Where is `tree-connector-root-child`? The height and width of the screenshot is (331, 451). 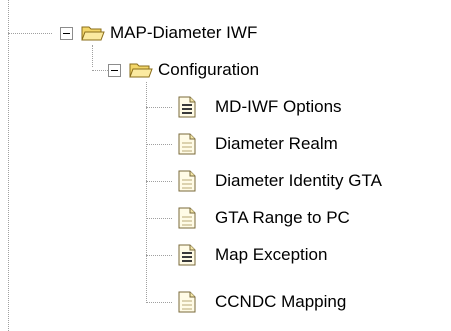 tree-connector-root-child is located at coordinates (92, 56).